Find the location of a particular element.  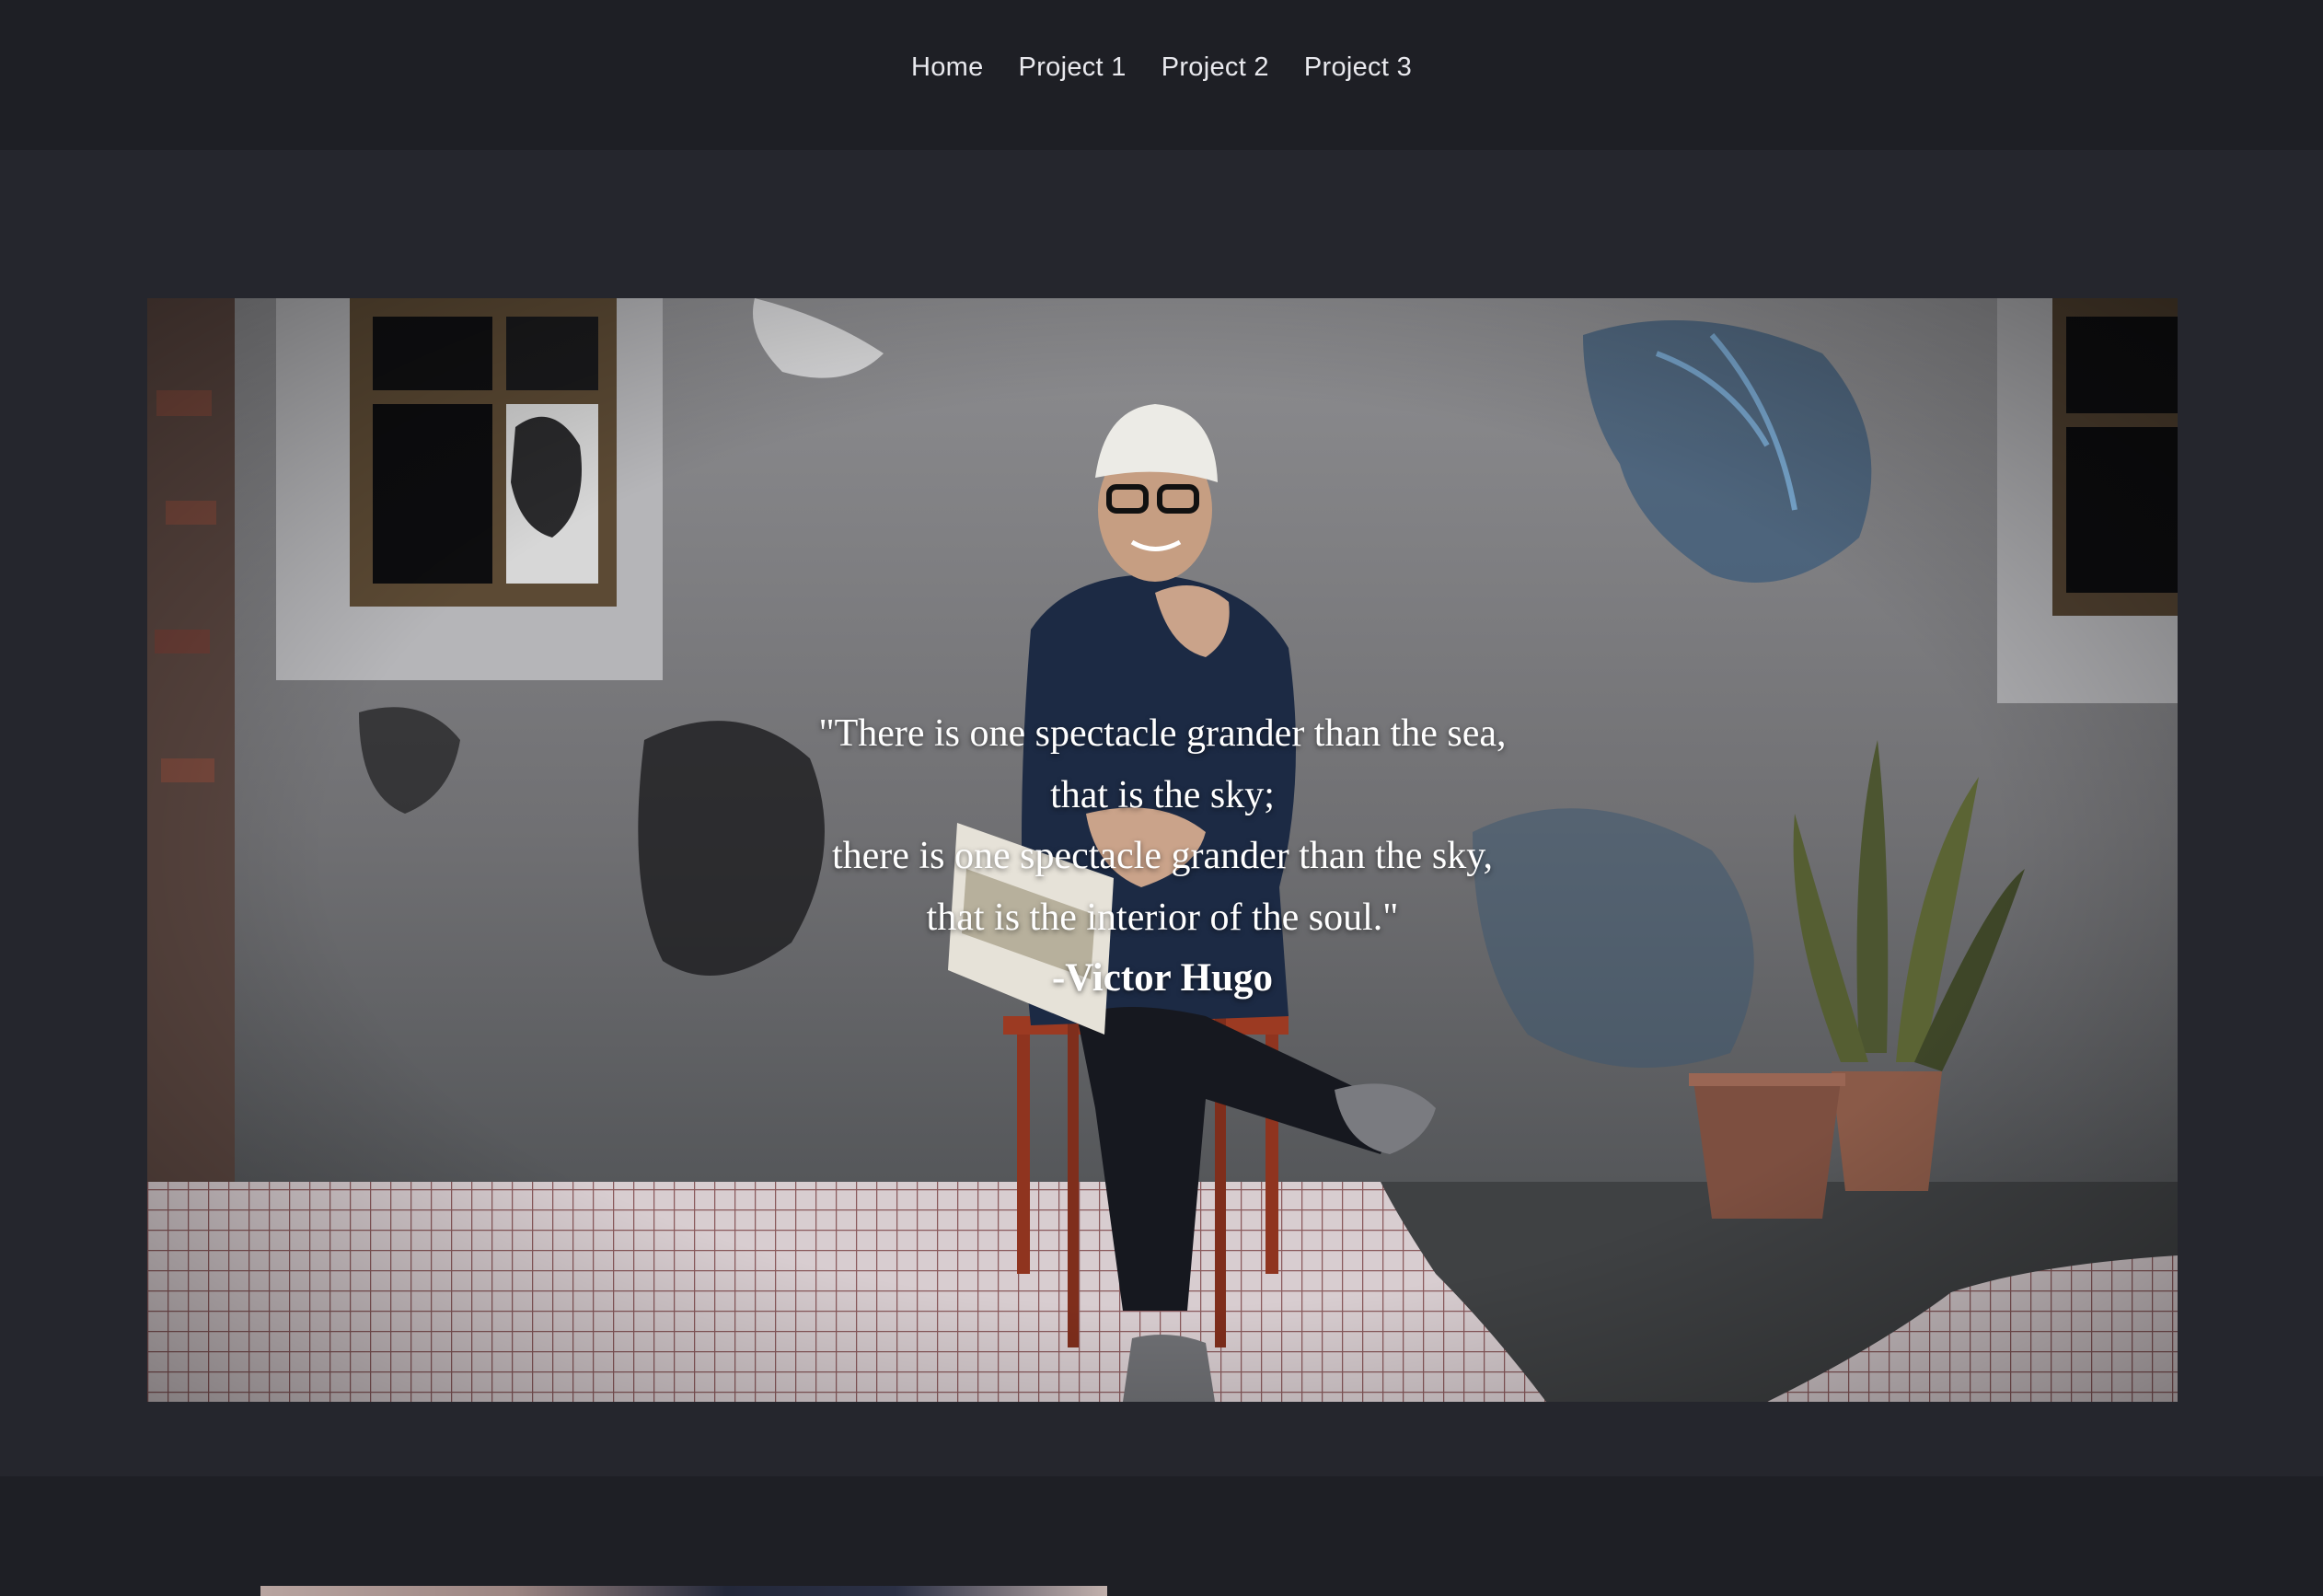

nav-link-project-3: Project 3 is located at coordinates (1358, 67).